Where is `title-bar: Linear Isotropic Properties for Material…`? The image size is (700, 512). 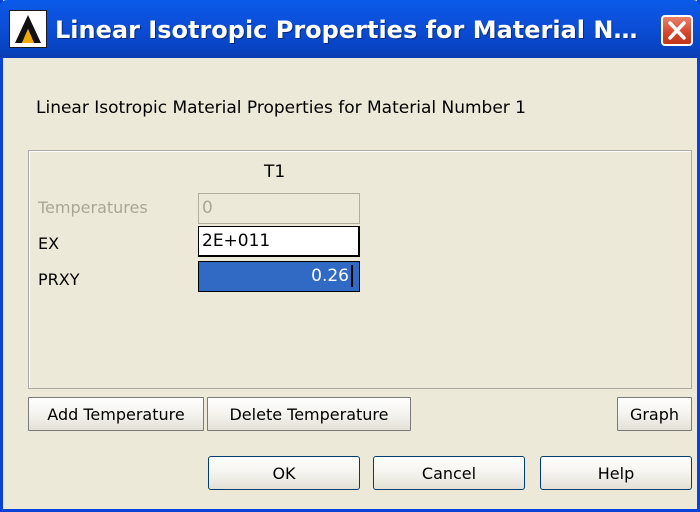
title-bar: Linear Isotropic Properties for Material… is located at coordinates (350, 29).